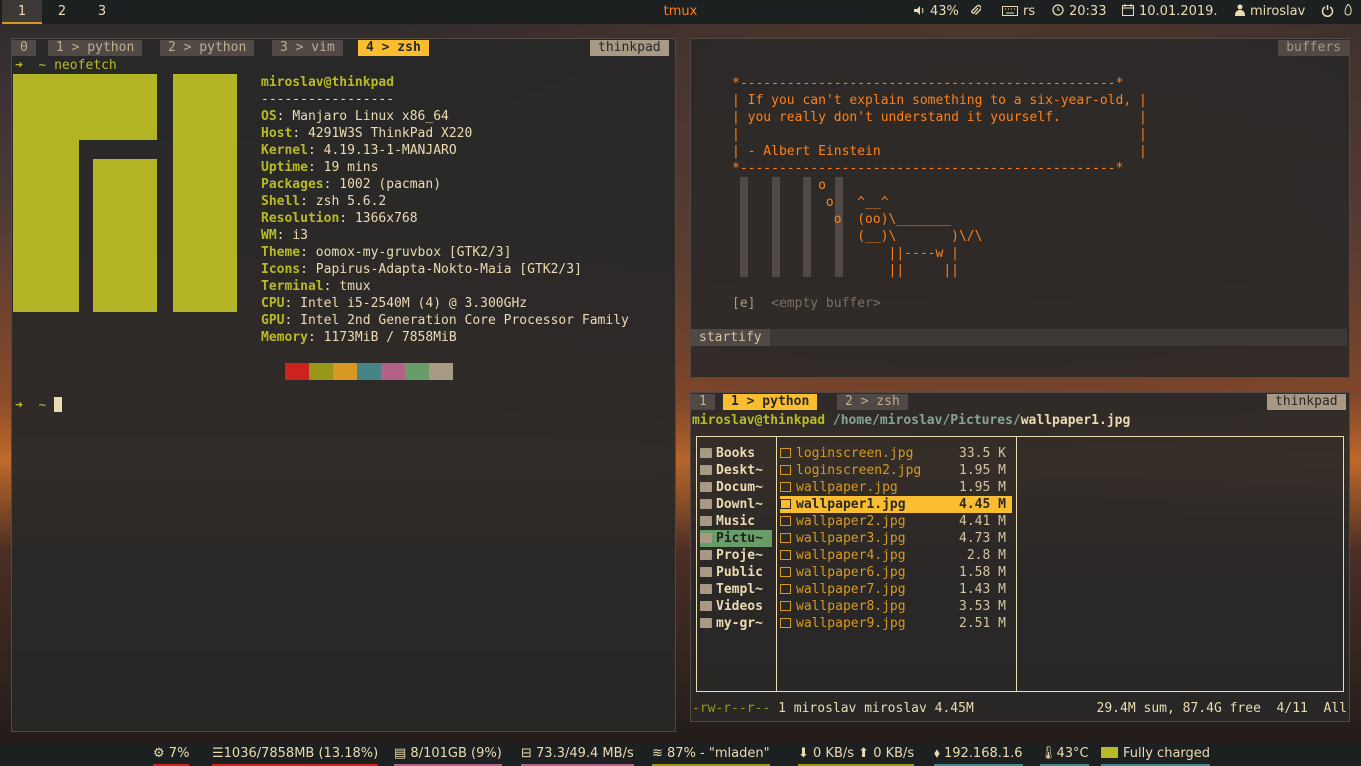 This screenshot has width=1361, height=766. I want to click on file-item: wallpaper9.jpg 2.51 M, so click(896, 623).